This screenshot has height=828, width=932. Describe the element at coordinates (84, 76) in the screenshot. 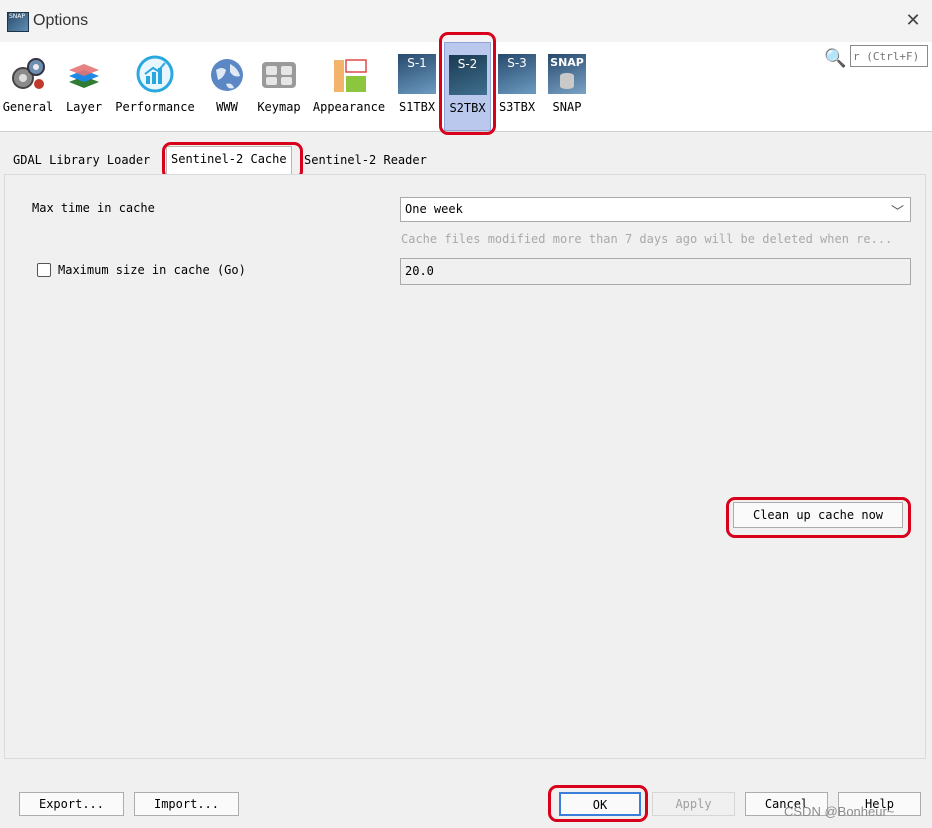

I see `layers-icon` at that location.